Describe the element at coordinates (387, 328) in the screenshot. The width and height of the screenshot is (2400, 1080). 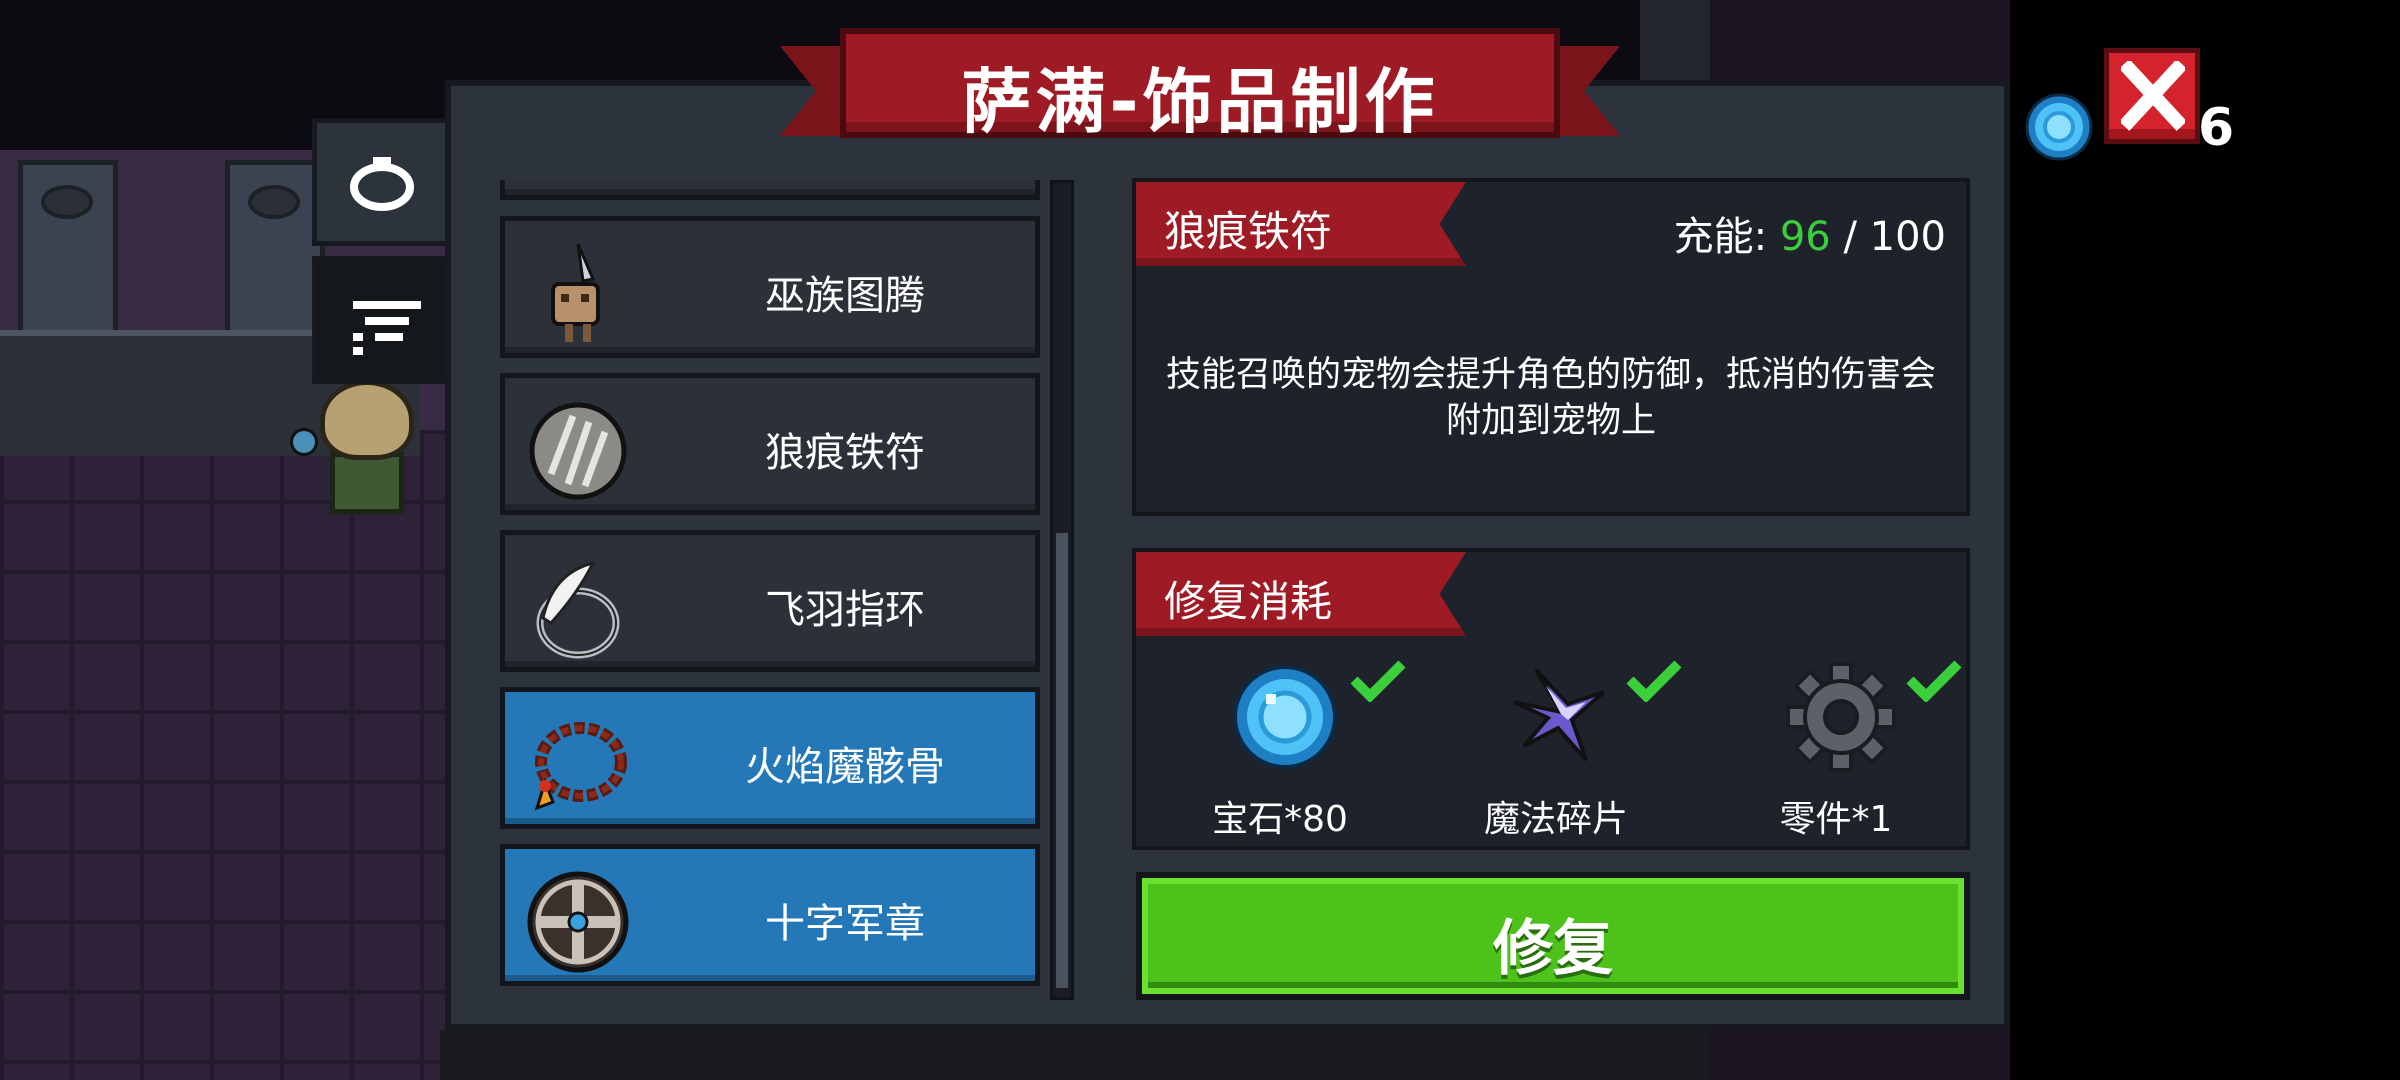
I see `filter-lines-icon` at that location.